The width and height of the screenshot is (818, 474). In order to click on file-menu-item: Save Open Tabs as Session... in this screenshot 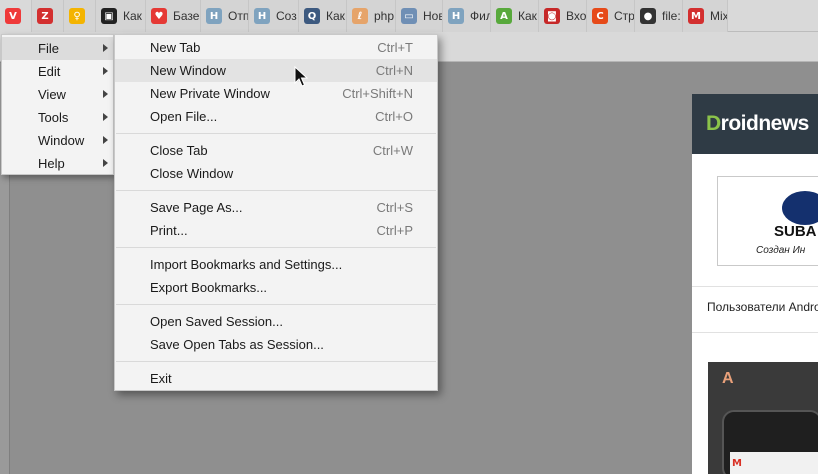, I will do `click(276, 344)`.